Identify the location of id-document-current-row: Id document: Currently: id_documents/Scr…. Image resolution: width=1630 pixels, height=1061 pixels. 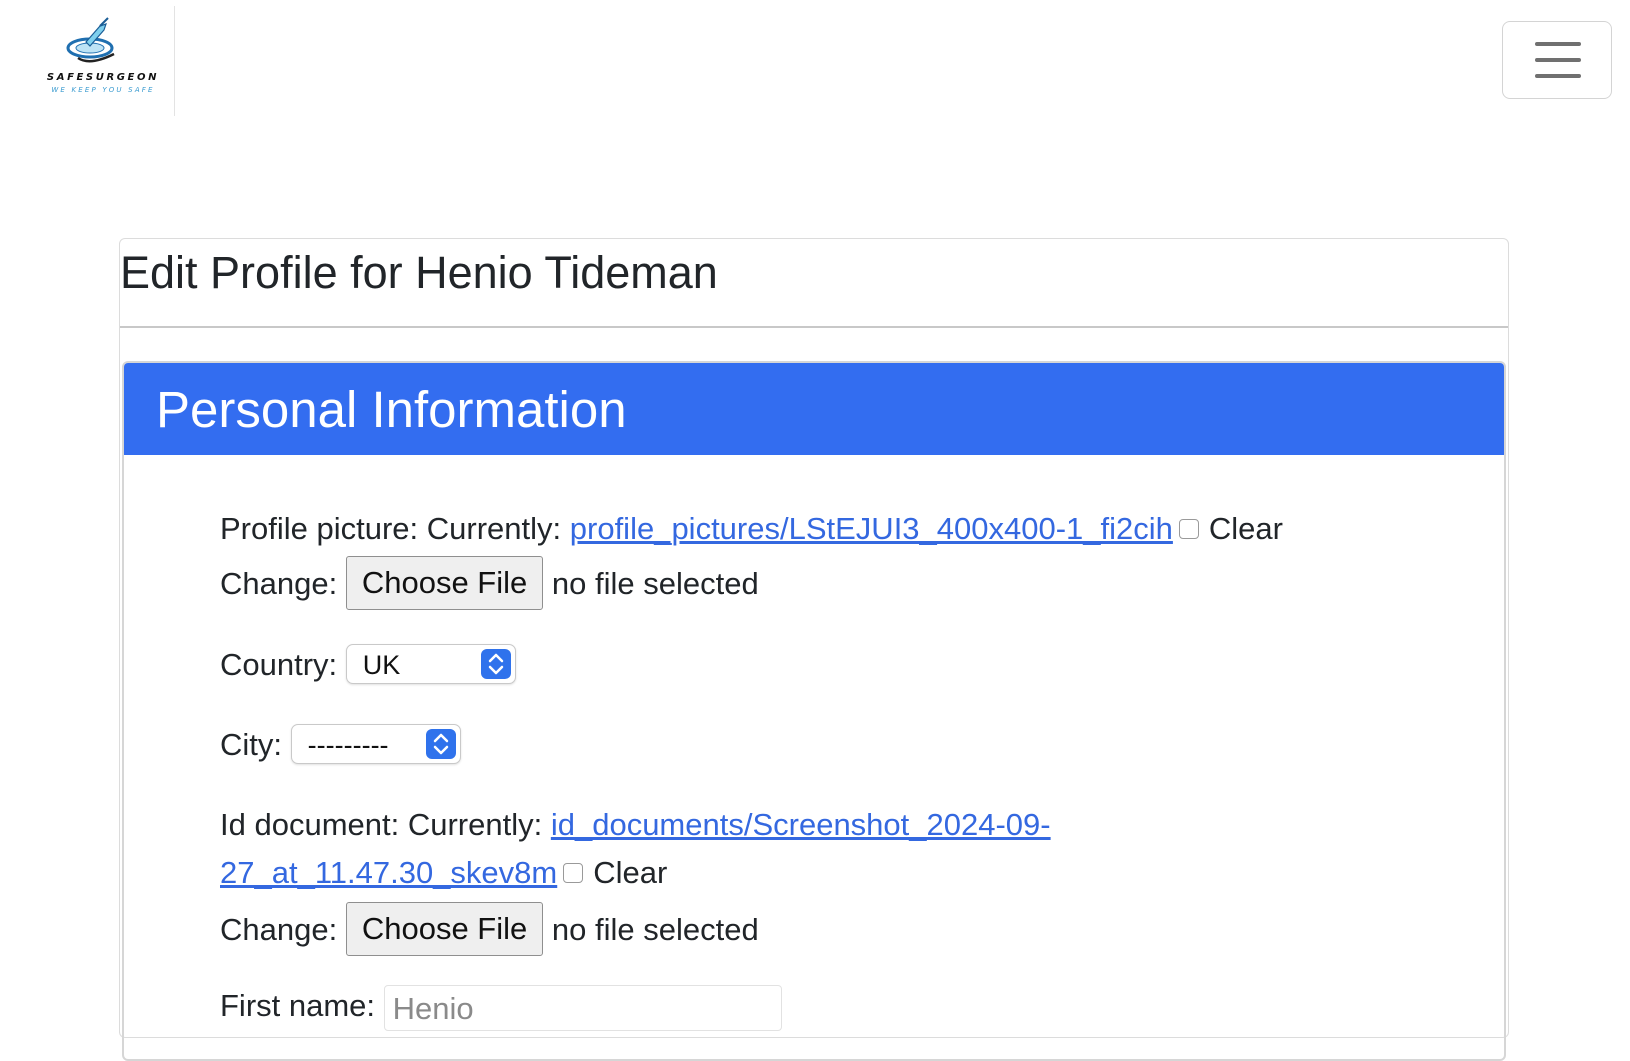
(635, 825).